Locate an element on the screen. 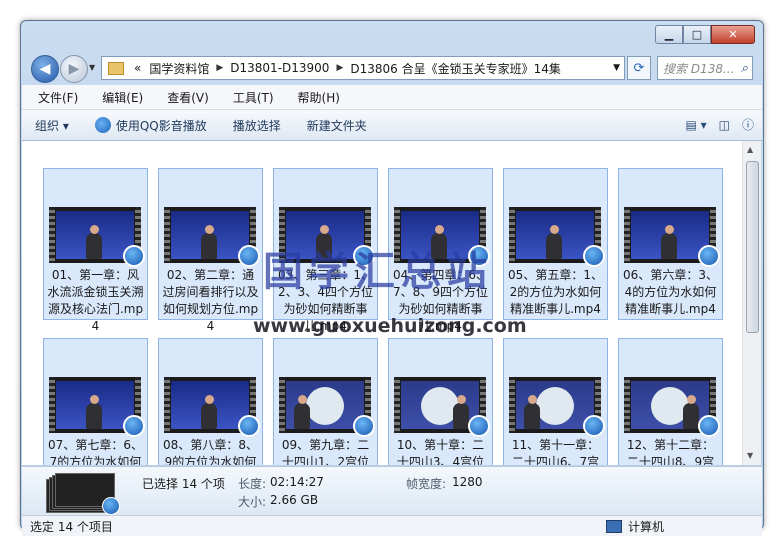 This screenshot has height=550, width=782. play-with-qq-label: 使用QQ影音播放 is located at coordinates (161, 125).